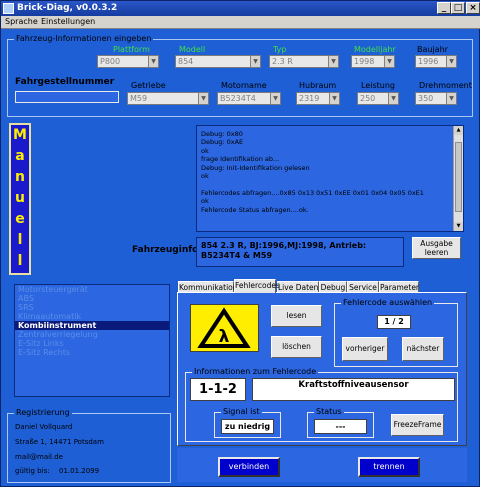  What do you see at coordinates (423, 349) in the screenshot?
I see `naechster-button: nächster` at bounding box center [423, 349].